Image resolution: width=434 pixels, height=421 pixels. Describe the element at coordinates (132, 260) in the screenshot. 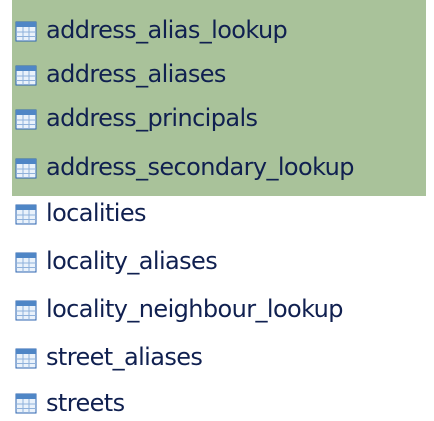

I see `table-item-label: locality_aliases` at that location.